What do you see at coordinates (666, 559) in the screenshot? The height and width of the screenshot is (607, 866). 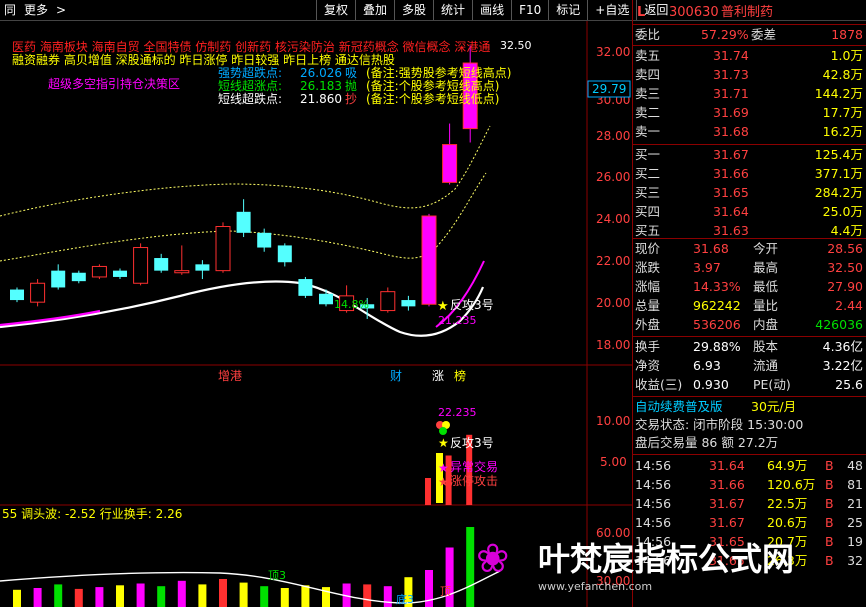 I see `watermark-text: 叶梵宸指标公式网` at bounding box center [666, 559].